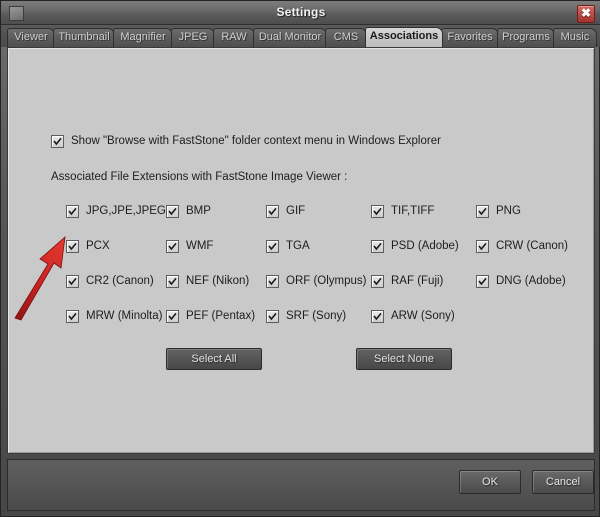 The height and width of the screenshot is (517, 600). Describe the element at coordinates (172, 281) in the screenshot. I see `extension-checkbox-nef-nikon` at that location.